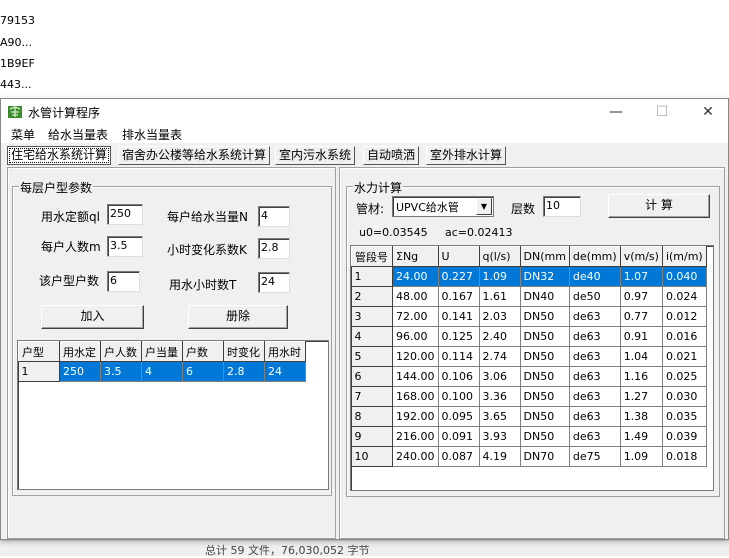 The width and height of the screenshot is (729, 558). What do you see at coordinates (459, 396) in the screenshot?
I see `table-cell: 0.100` at bounding box center [459, 396].